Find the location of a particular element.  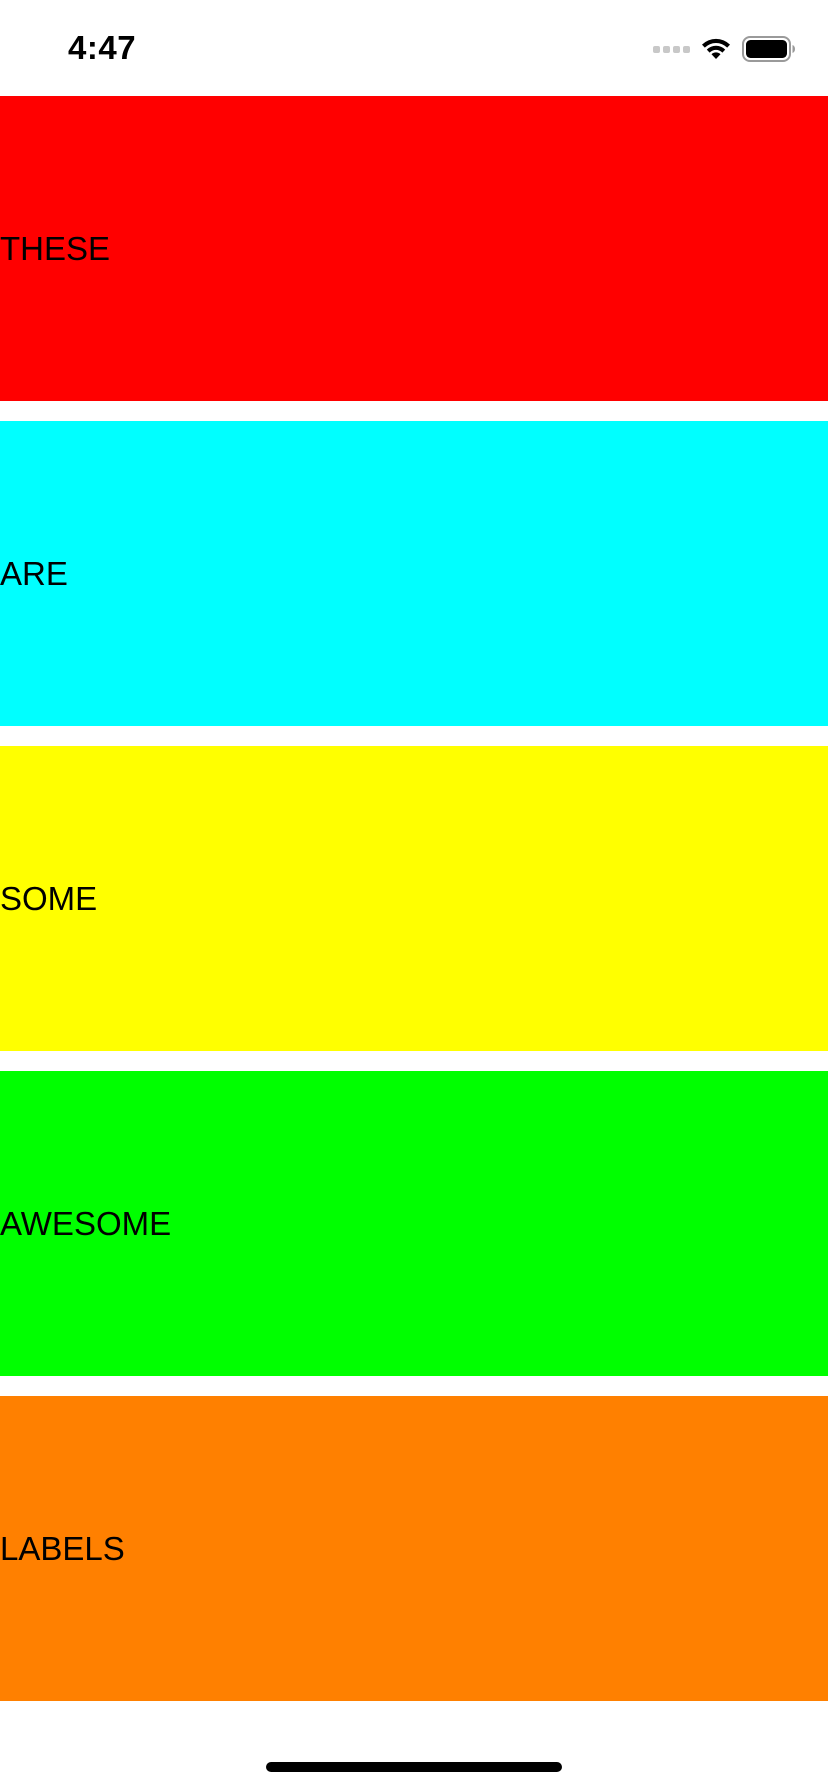

status-bar: 4:47 is located at coordinates (414, 48).